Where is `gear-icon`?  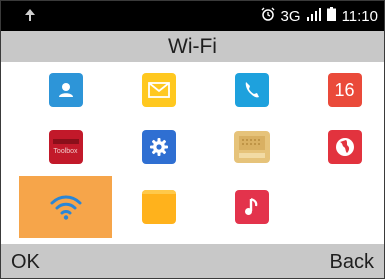
gear-icon is located at coordinates (158, 147).